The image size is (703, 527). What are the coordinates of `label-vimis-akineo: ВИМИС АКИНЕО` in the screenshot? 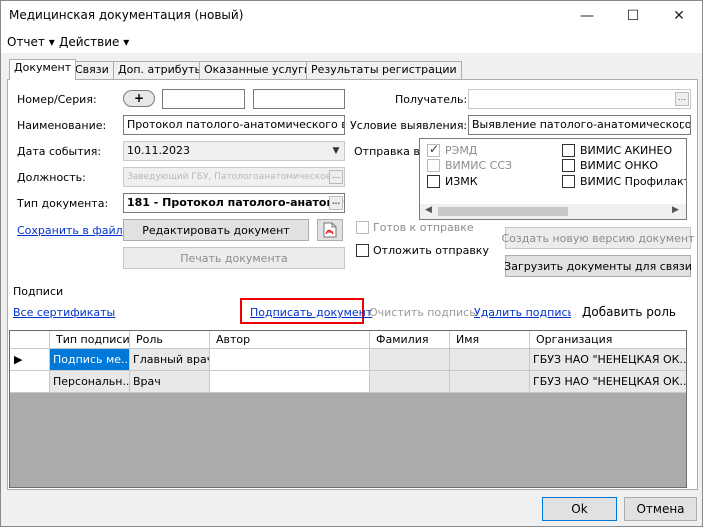 It's located at (626, 150).